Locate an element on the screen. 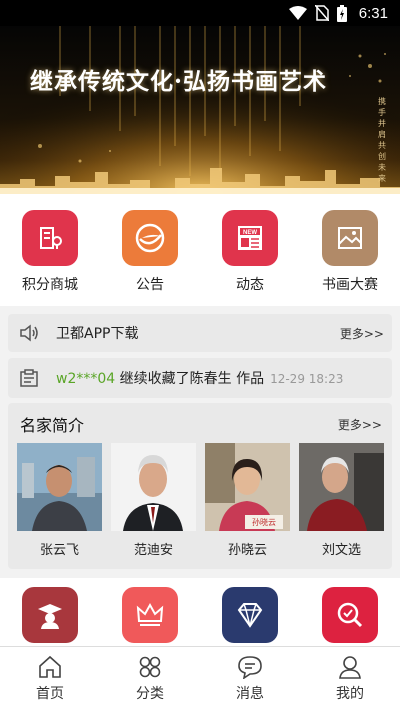 This screenshot has height=711, width=400. menu-item-graduate is located at coordinates (50, 612).